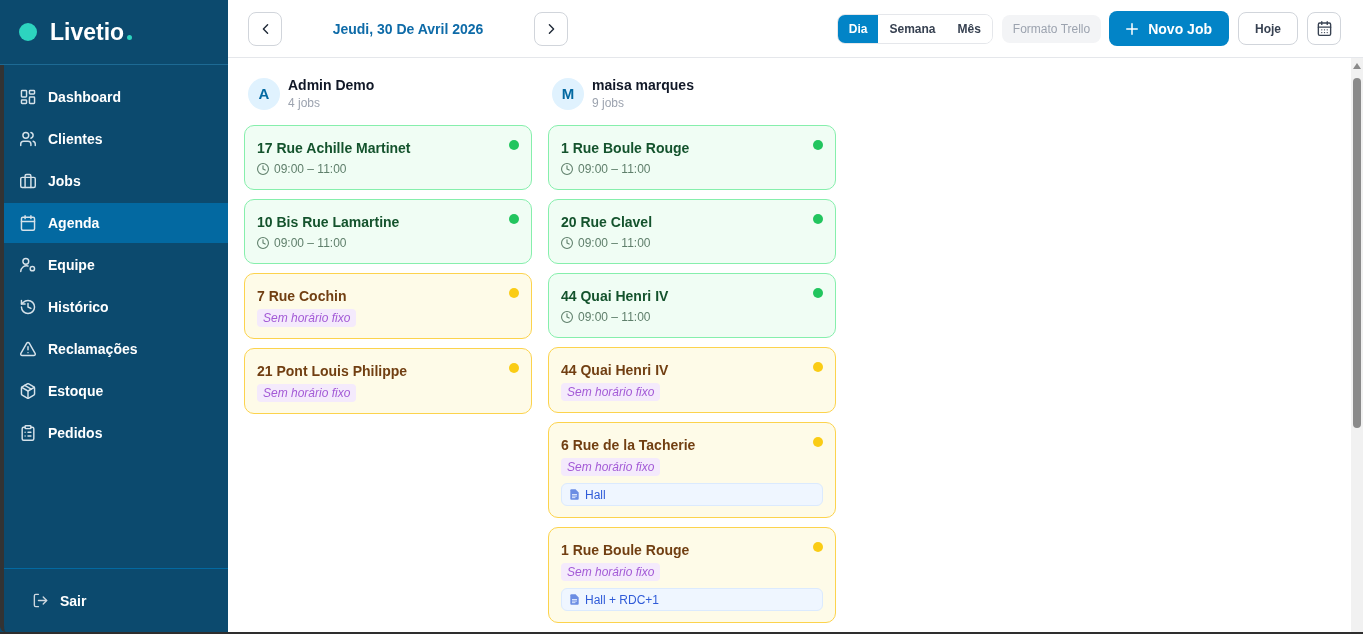 The width and height of the screenshot is (1363, 634). What do you see at coordinates (692, 157) in the screenshot?
I see `job-card: 1 Rue Boule Rouge 09:00 – 11:00` at bounding box center [692, 157].